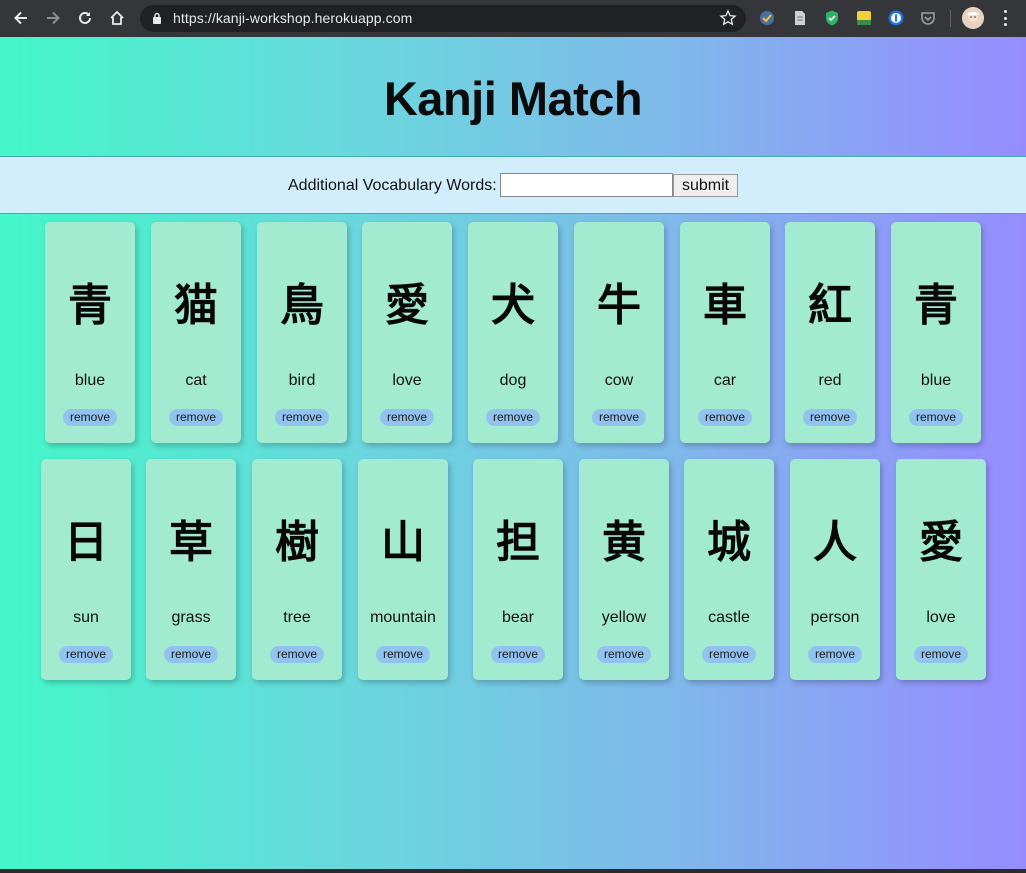 This screenshot has height=873, width=1026. Describe the element at coordinates (835, 617) in the screenshot. I see `kanji-meaning: person` at that location.